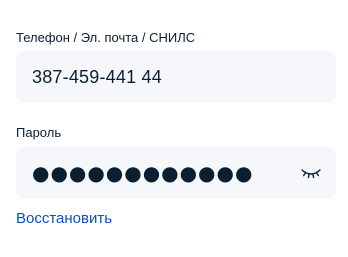 The width and height of the screenshot is (348, 257). What do you see at coordinates (142, 173) in the screenshot?
I see `password-input: ●●●●●●●●●●●●` at bounding box center [142, 173].